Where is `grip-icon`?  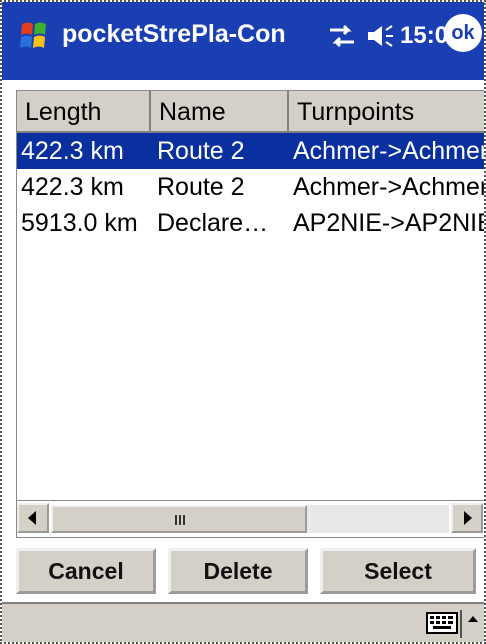 grip-icon is located at coordinates (180, 520).